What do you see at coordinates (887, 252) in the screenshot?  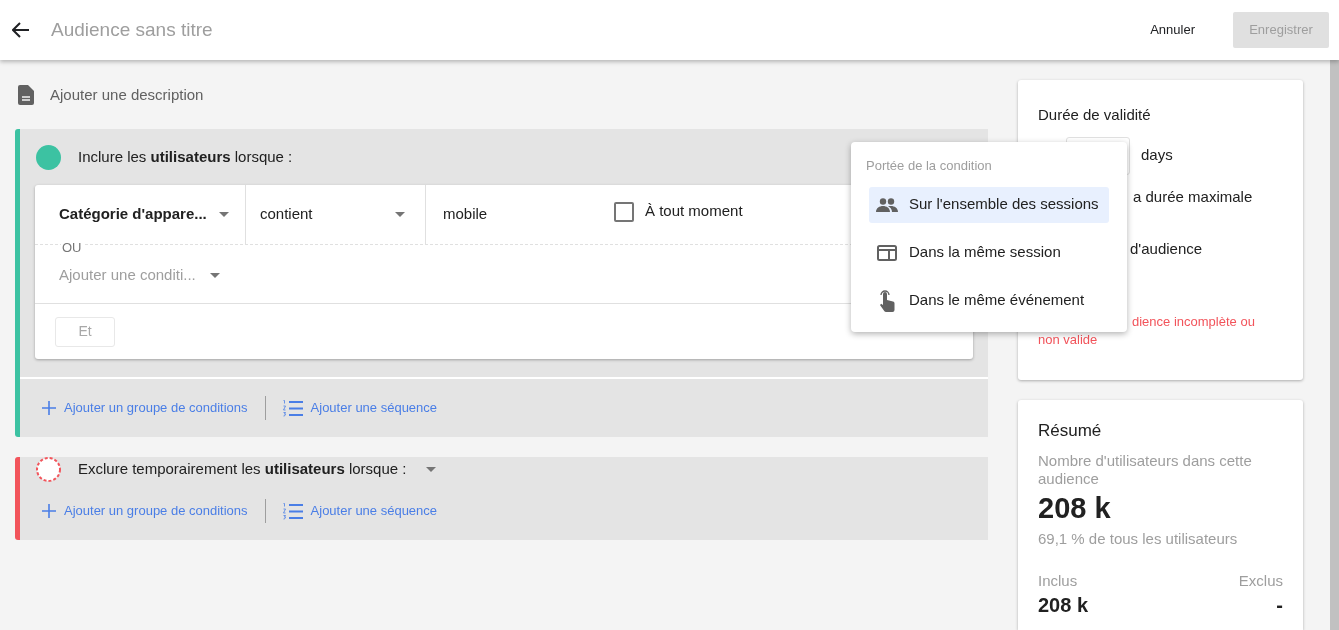 I see `window-icon` at bounding box center [887, 252].